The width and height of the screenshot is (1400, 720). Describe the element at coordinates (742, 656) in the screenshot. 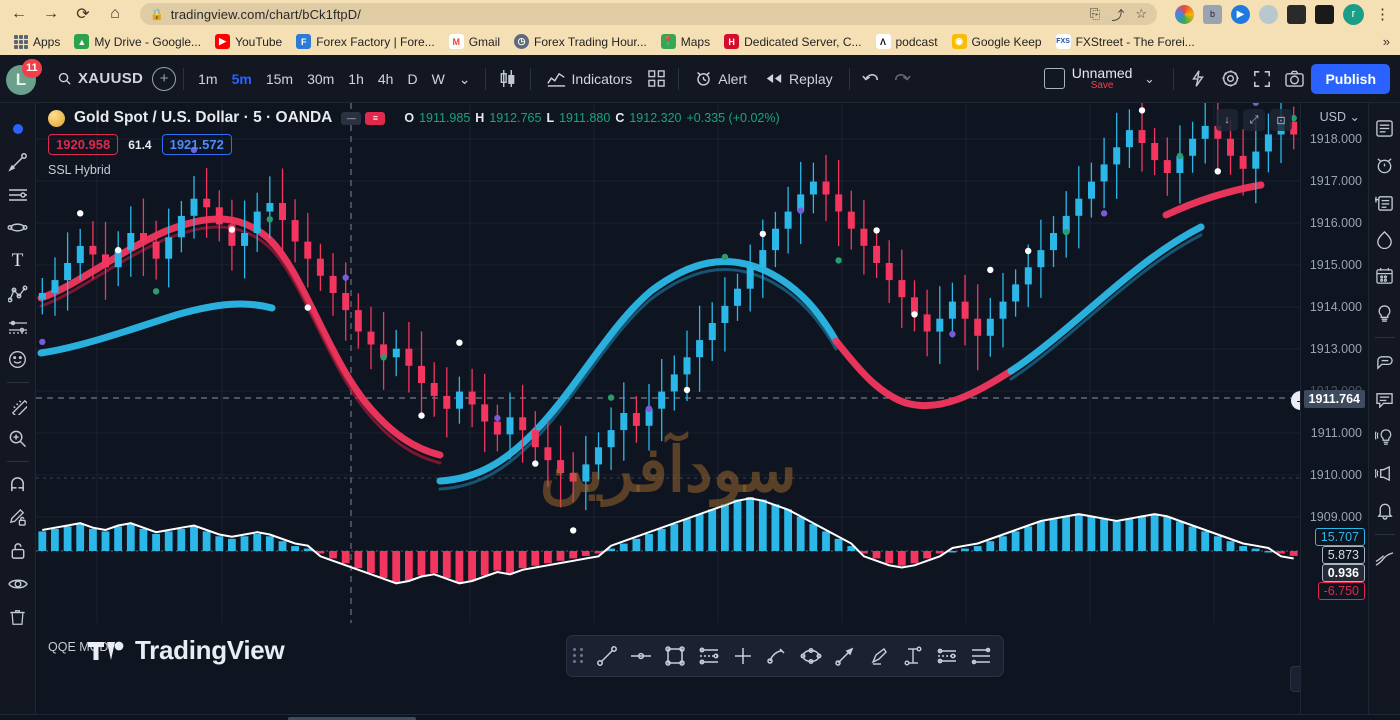

I see `crosshair-icon` at that location.